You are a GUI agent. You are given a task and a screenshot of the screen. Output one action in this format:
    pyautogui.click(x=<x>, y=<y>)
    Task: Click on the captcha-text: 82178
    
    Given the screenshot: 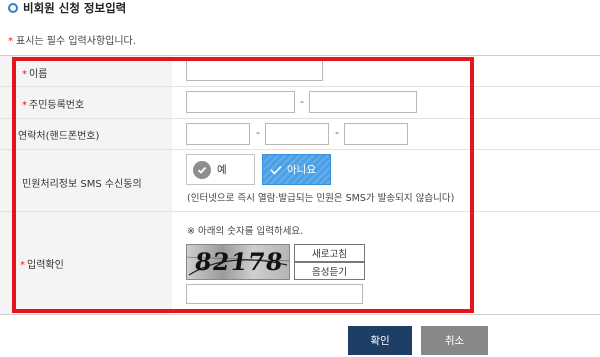 What is the action you would take?
    pyautogui.click(x=239, y=261)
    